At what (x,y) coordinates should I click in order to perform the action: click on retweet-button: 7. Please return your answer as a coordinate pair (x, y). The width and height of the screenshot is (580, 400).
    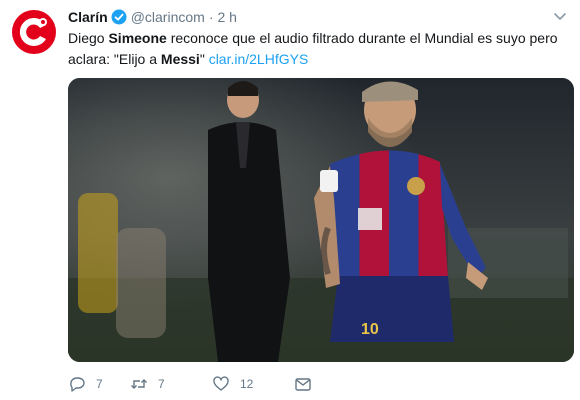
    Looking at the image, I should click on (171, 384).